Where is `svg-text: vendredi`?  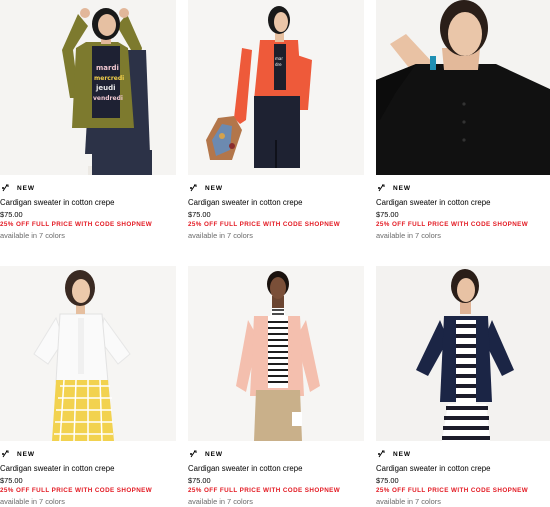 svg-text: vendredi is located at coordinates (108, 98).